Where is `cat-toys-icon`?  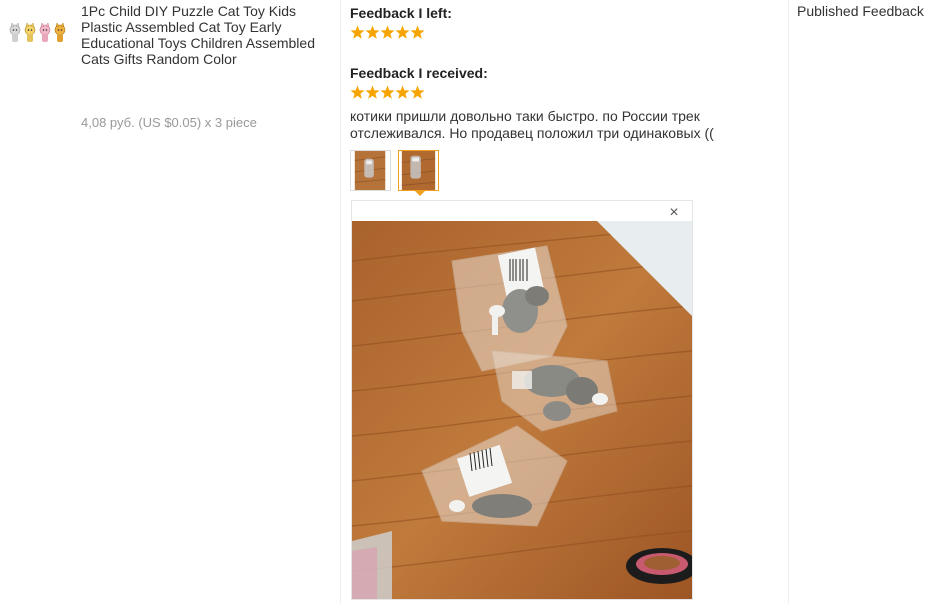 cat-toys-icon is located at coordinates (37, 32).